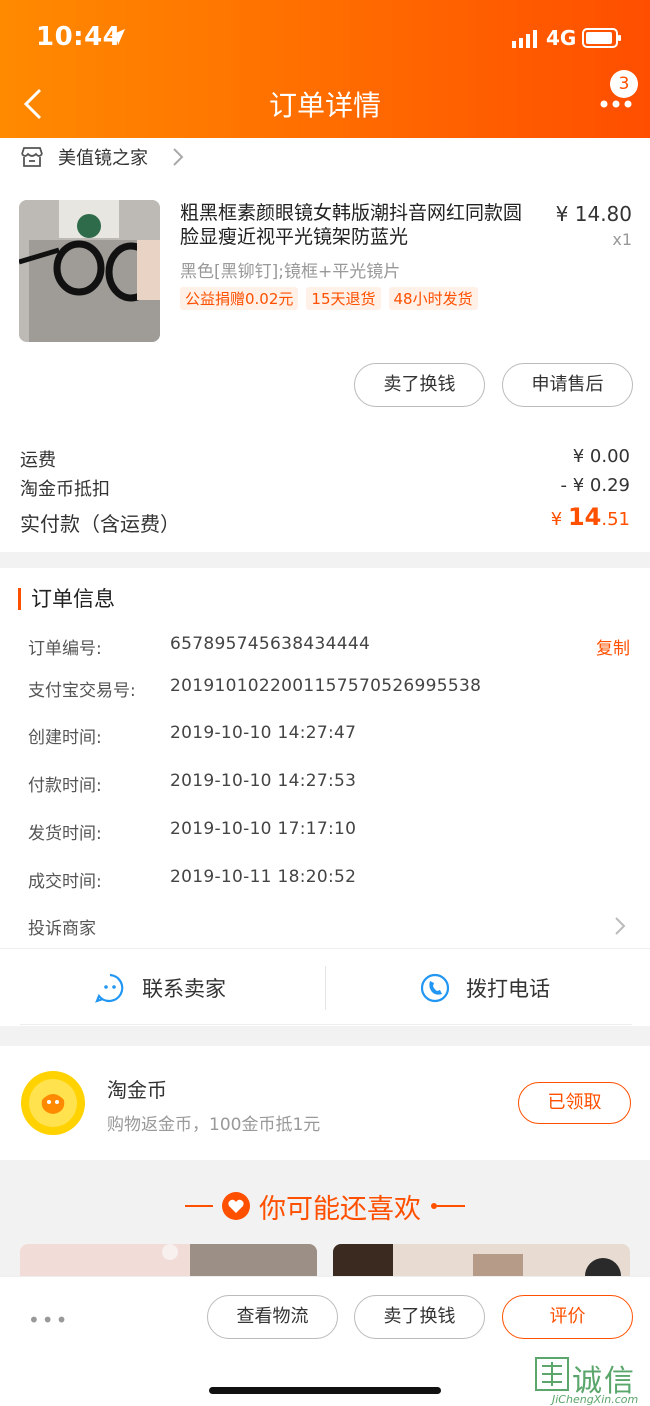 The height and width of the screenshot is (1406, 650). I want to click on more-actions-button: •••, so click(48, 1320).